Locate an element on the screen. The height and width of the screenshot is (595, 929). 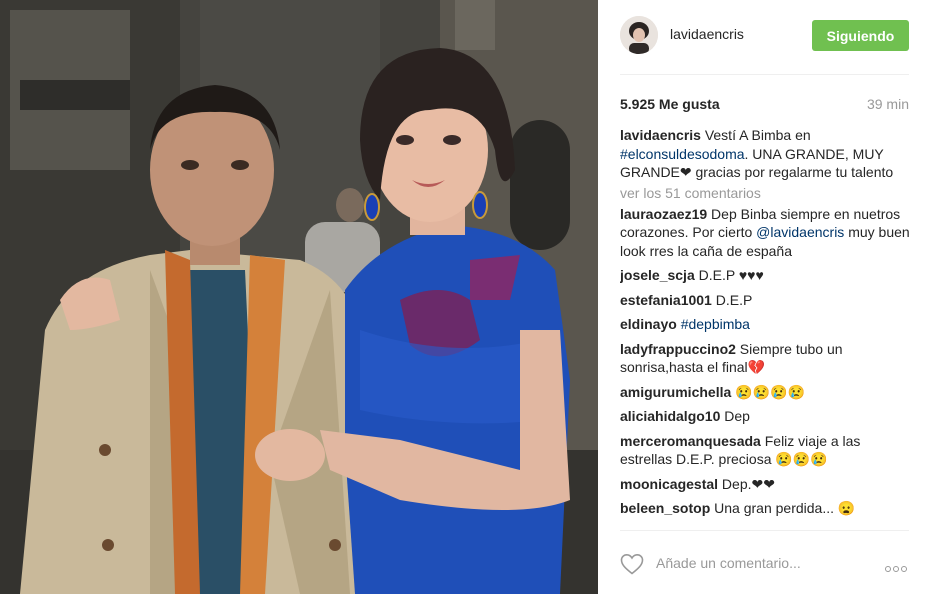
caption-hashtag: #elconsuldesodoma is located at coordinates (682, 154).